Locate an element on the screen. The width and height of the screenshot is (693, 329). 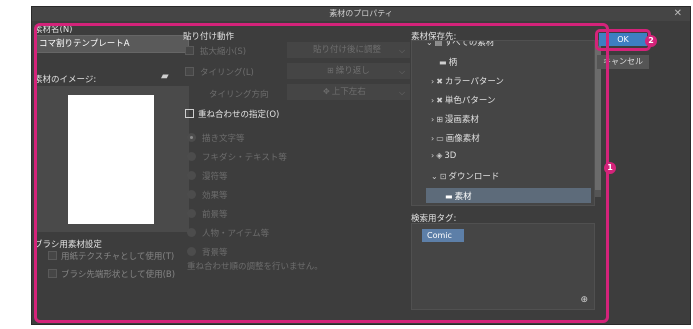
close-icon: ✕ is located at coordinates (678, 14).